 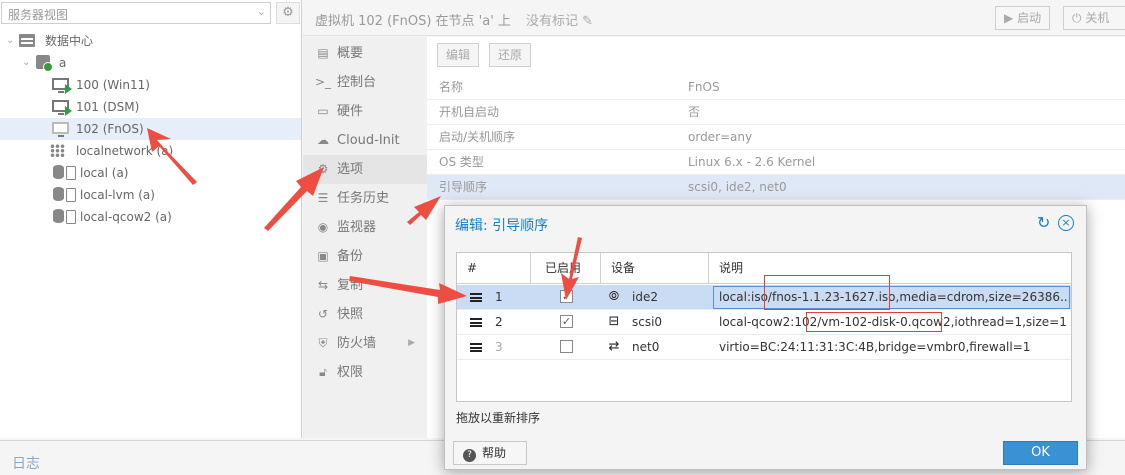 I want to click on reset-icon: ↻, so click(x=1043, y=222).